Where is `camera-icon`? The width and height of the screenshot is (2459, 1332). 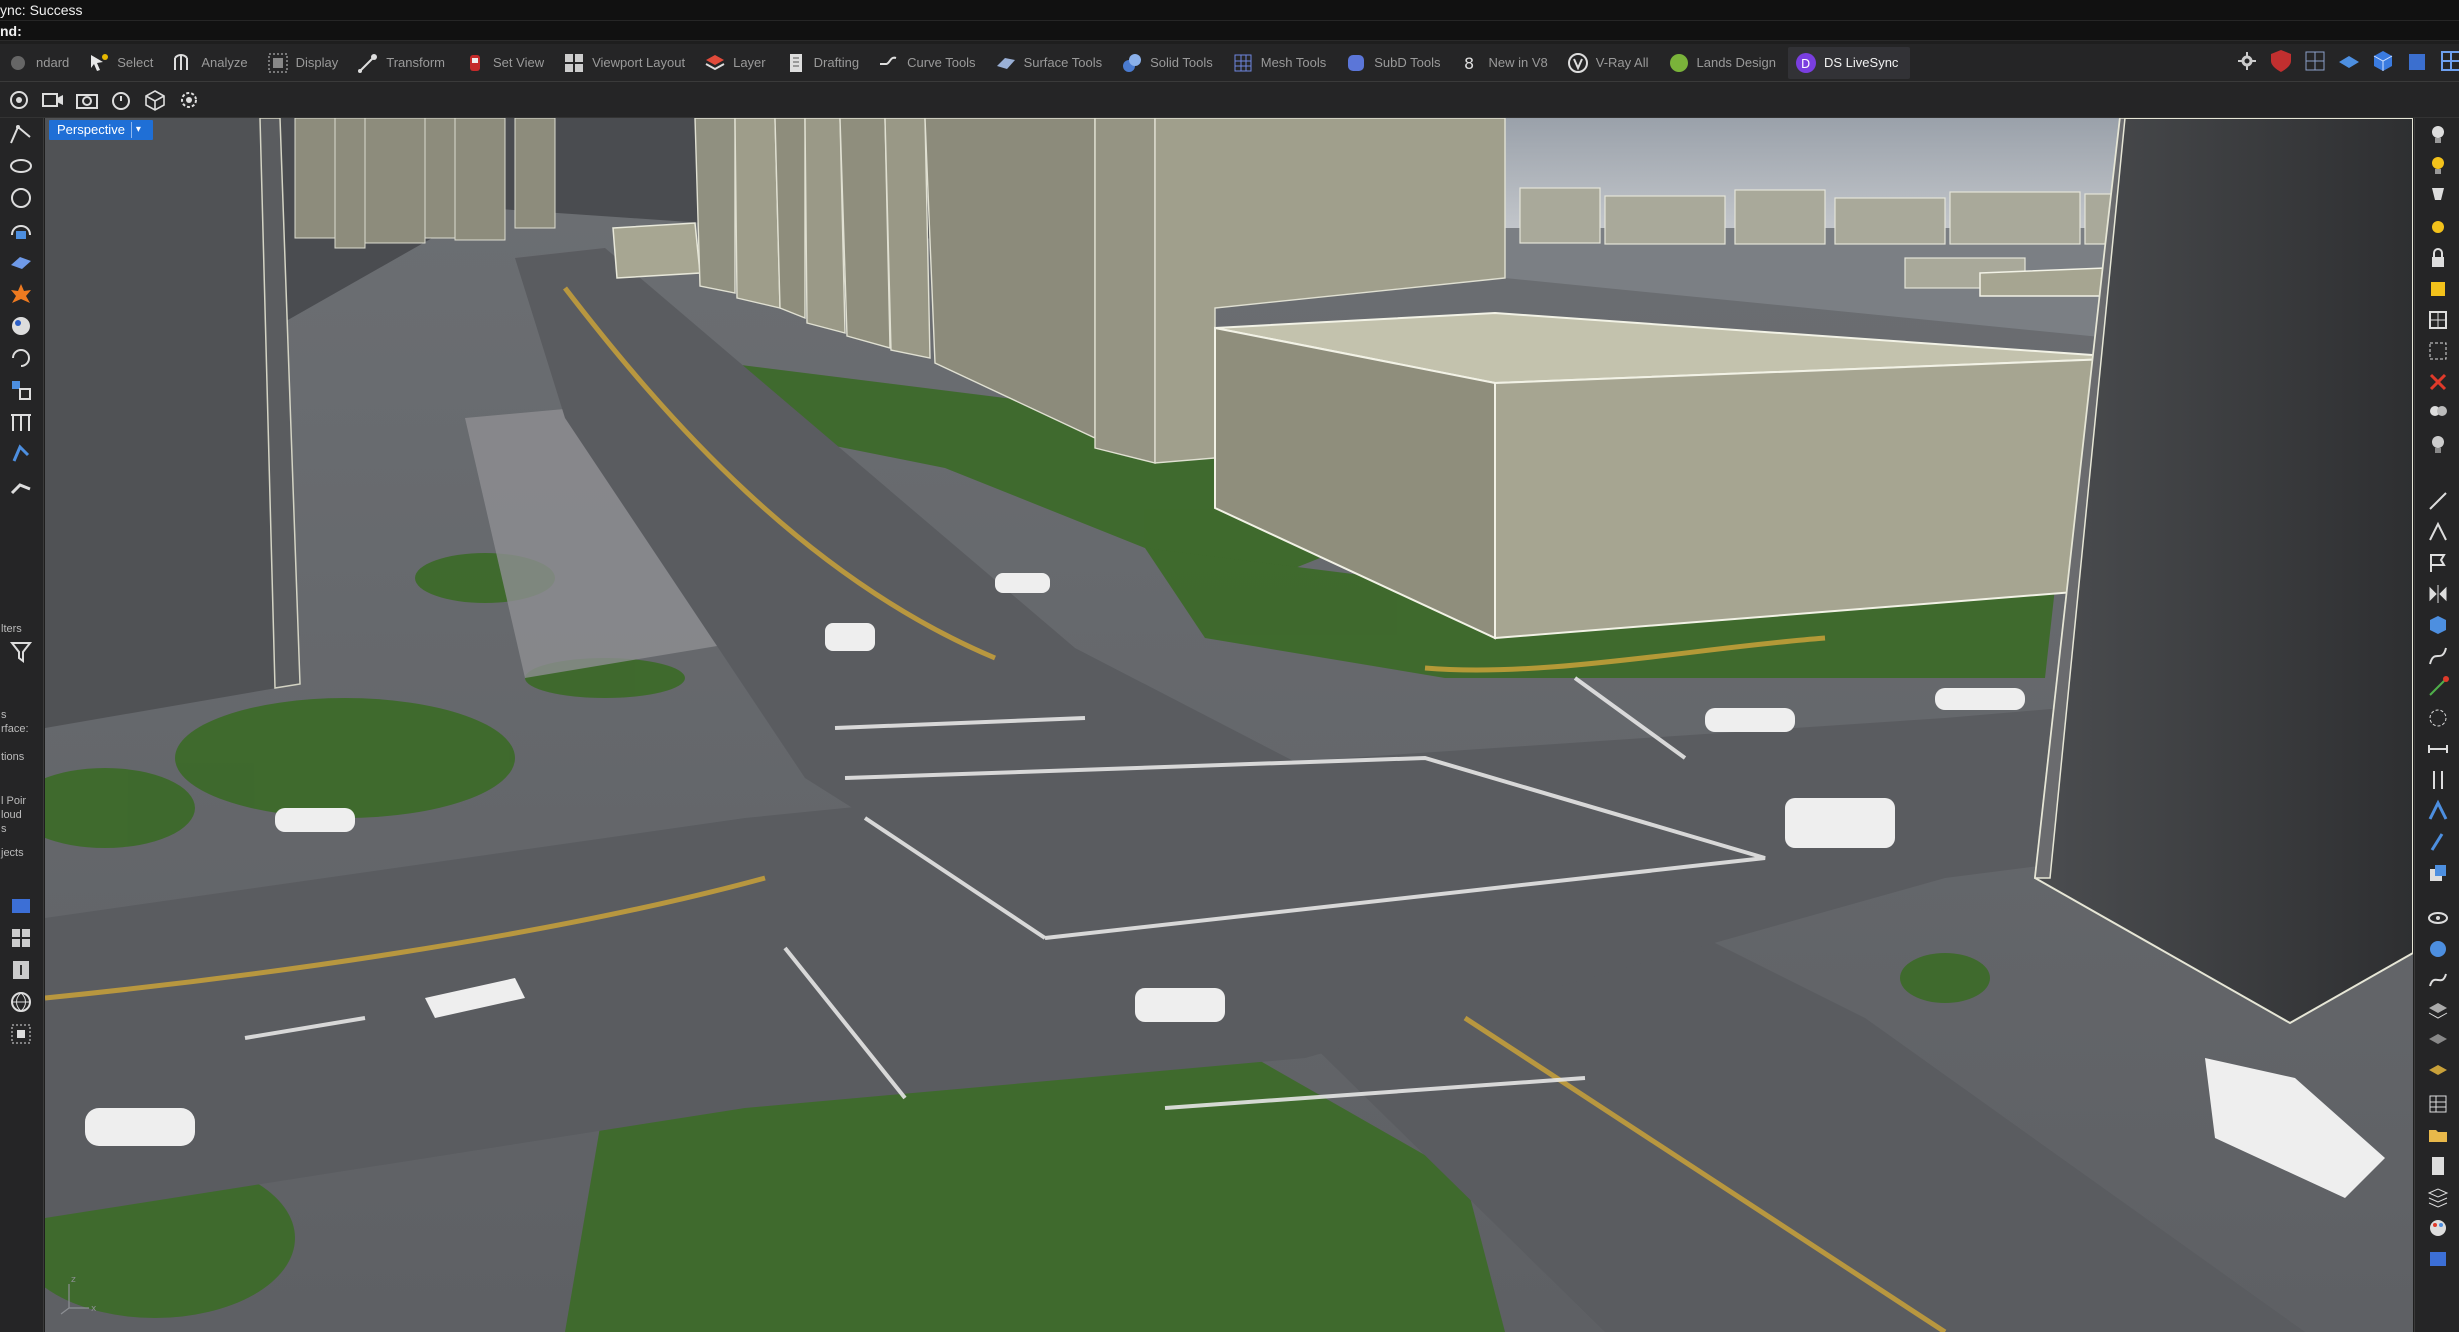 camera-icon is located at coordinates (87, 100).